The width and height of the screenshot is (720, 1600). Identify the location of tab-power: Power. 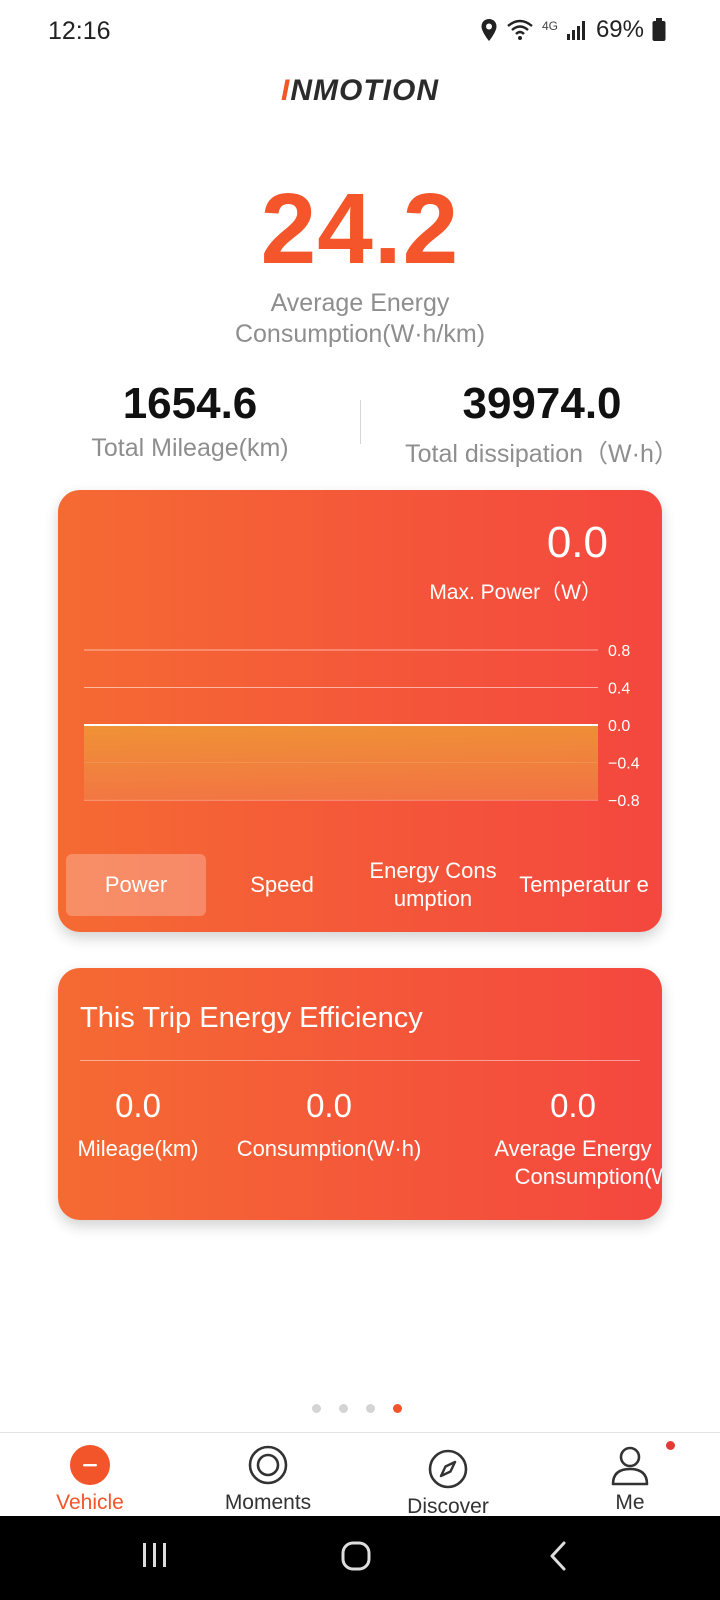
(136, 885).